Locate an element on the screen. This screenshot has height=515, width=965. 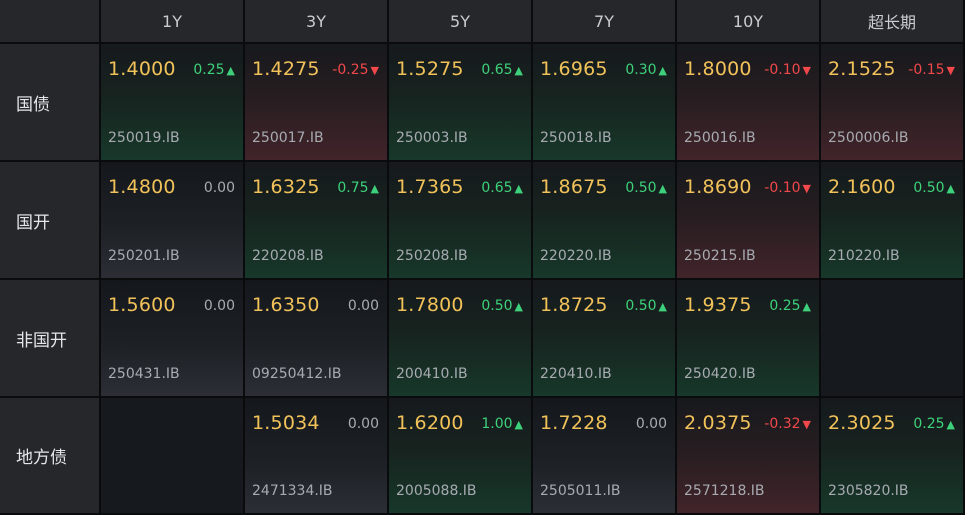
bond-code: 2005088.IB is located at coordinates (436, 491).